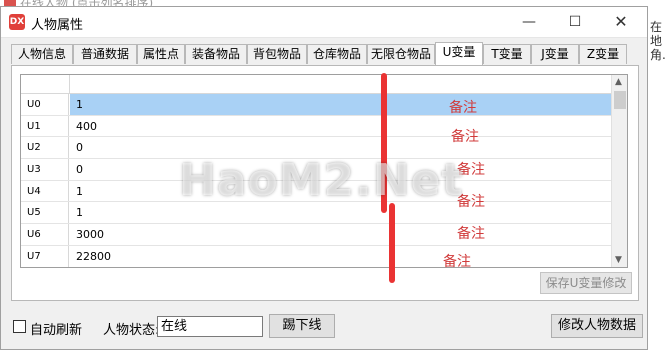  I want to click on grid-corner-header, so click(45, 84).